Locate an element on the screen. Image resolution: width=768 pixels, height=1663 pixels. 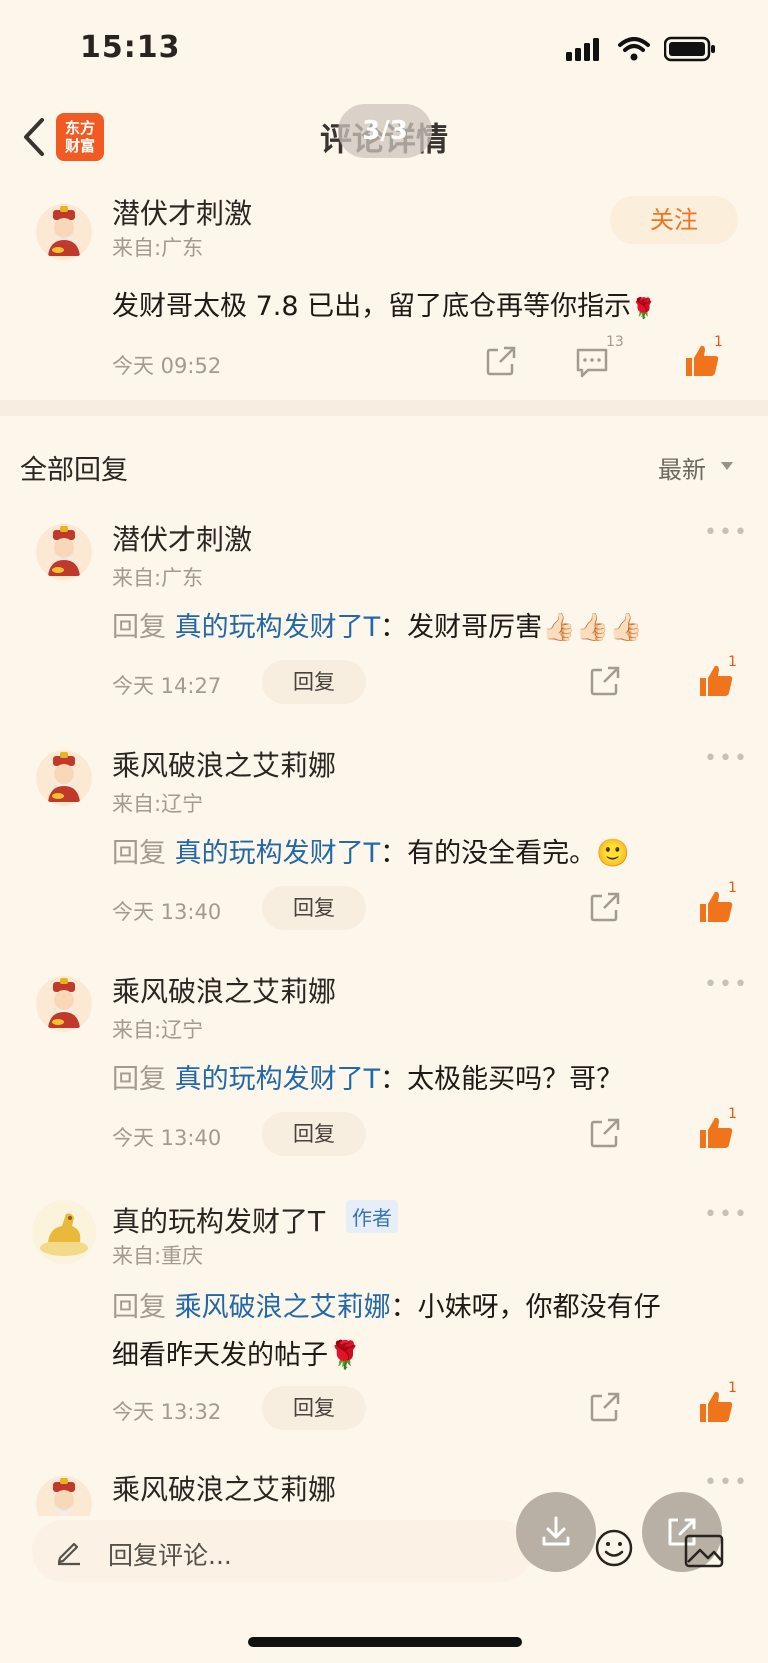
comment-time: 今天 09:52 is located at coordinates (167, 366).